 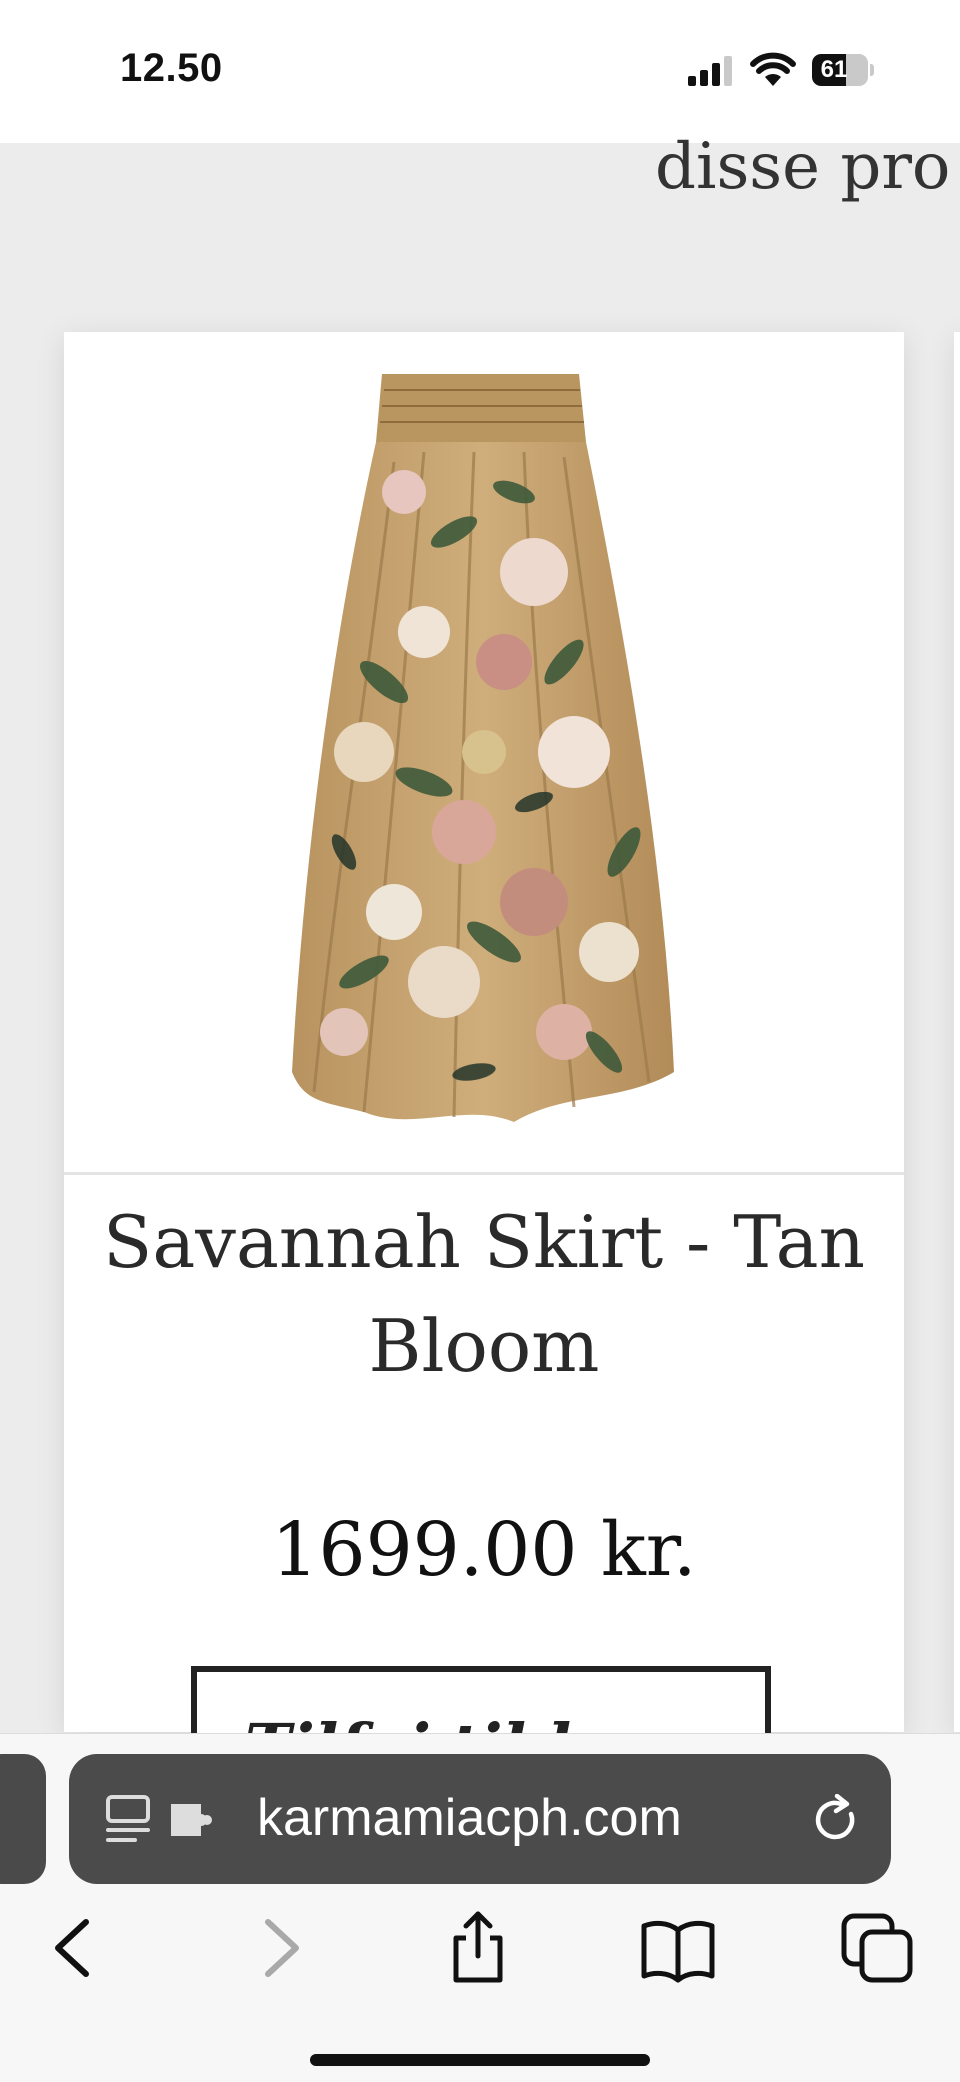 I want to click on tabs-icon, so click(x=878, y=1948).